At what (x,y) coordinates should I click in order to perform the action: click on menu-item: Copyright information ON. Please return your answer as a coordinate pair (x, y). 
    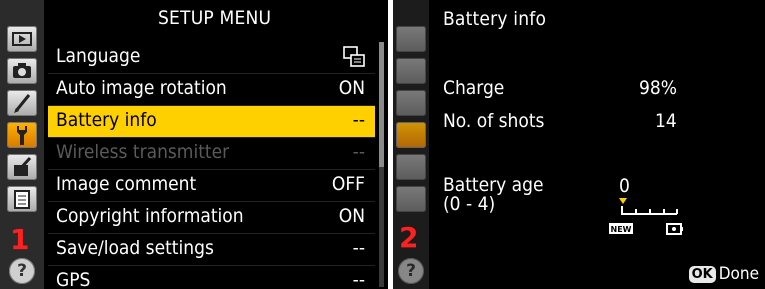
    Looking at the image, I should click on (211, 218).